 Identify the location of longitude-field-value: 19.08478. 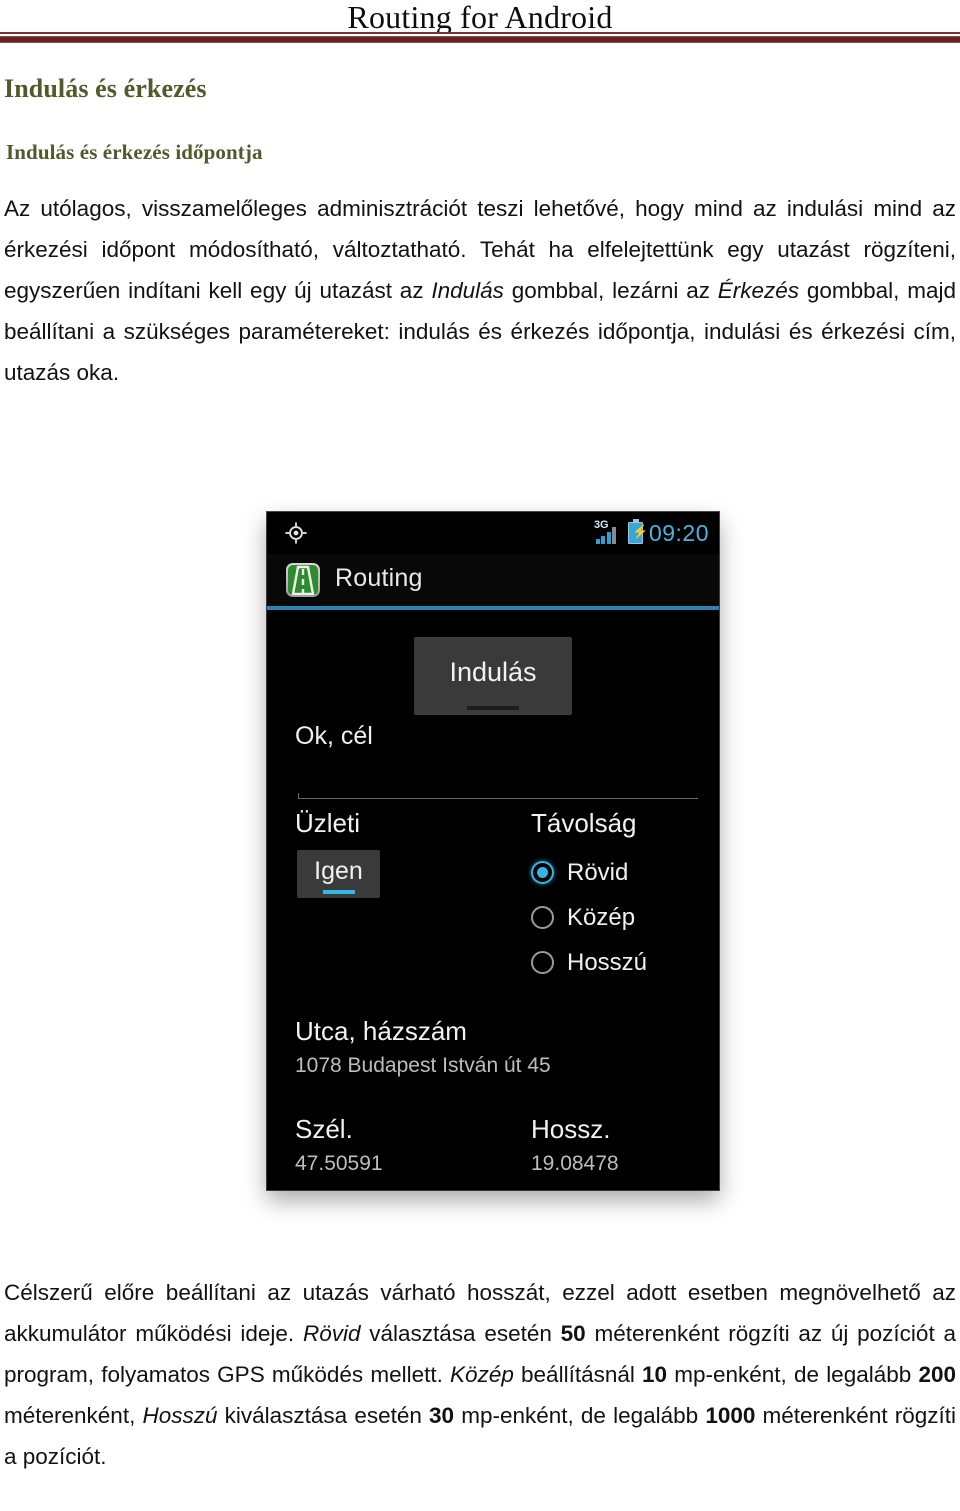
(575, 1163).